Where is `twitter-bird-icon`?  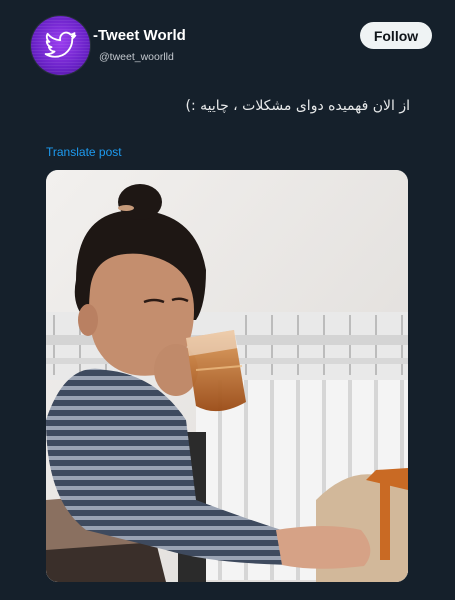
twitter-bird-icon is located at coordinates (60, 44).